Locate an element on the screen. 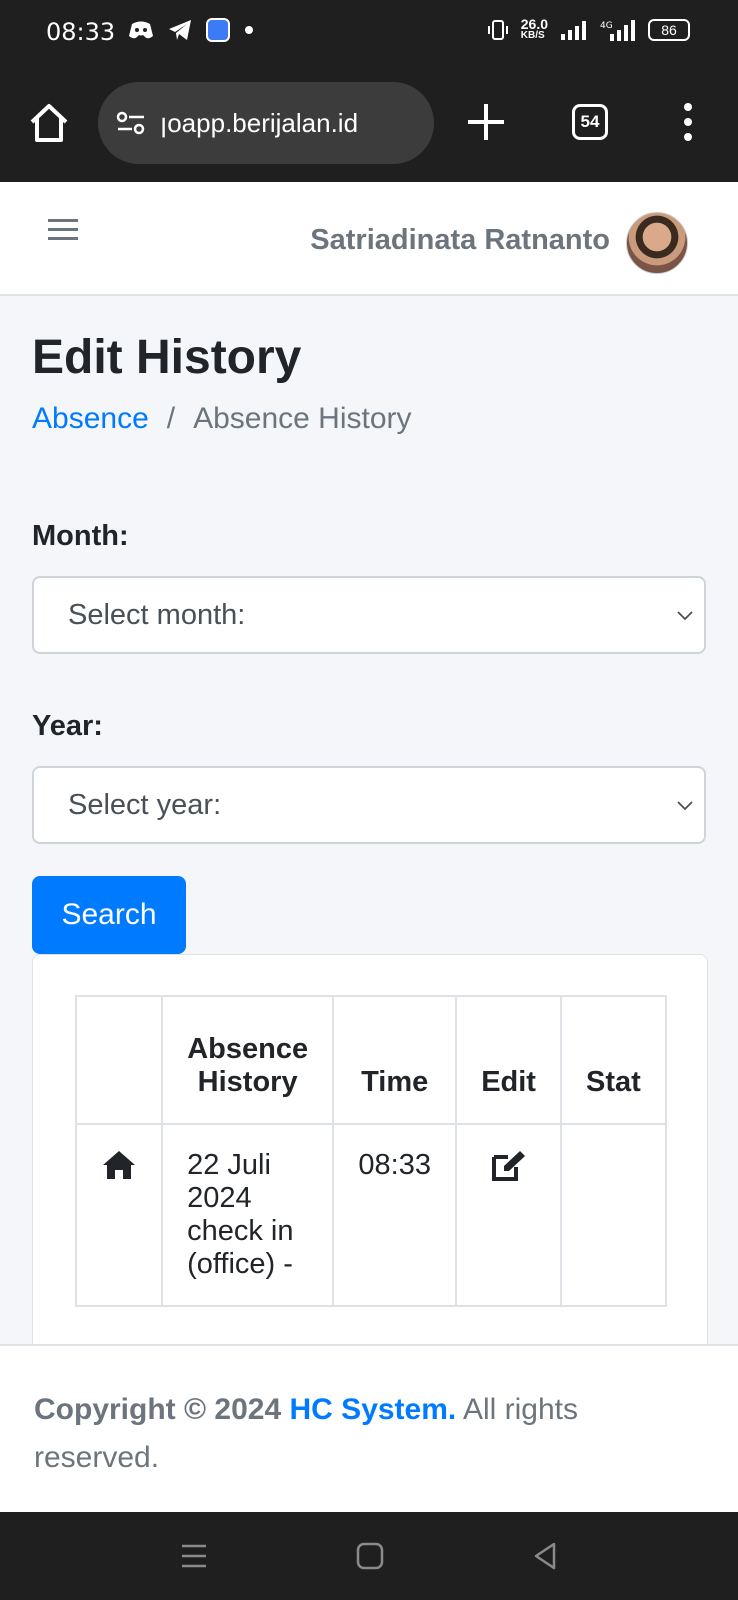 This screenshot has height=1600, width=738. table-row: 22 Juli 2024 check in (office) - 08:33 is located at coordinates (371, 1215).